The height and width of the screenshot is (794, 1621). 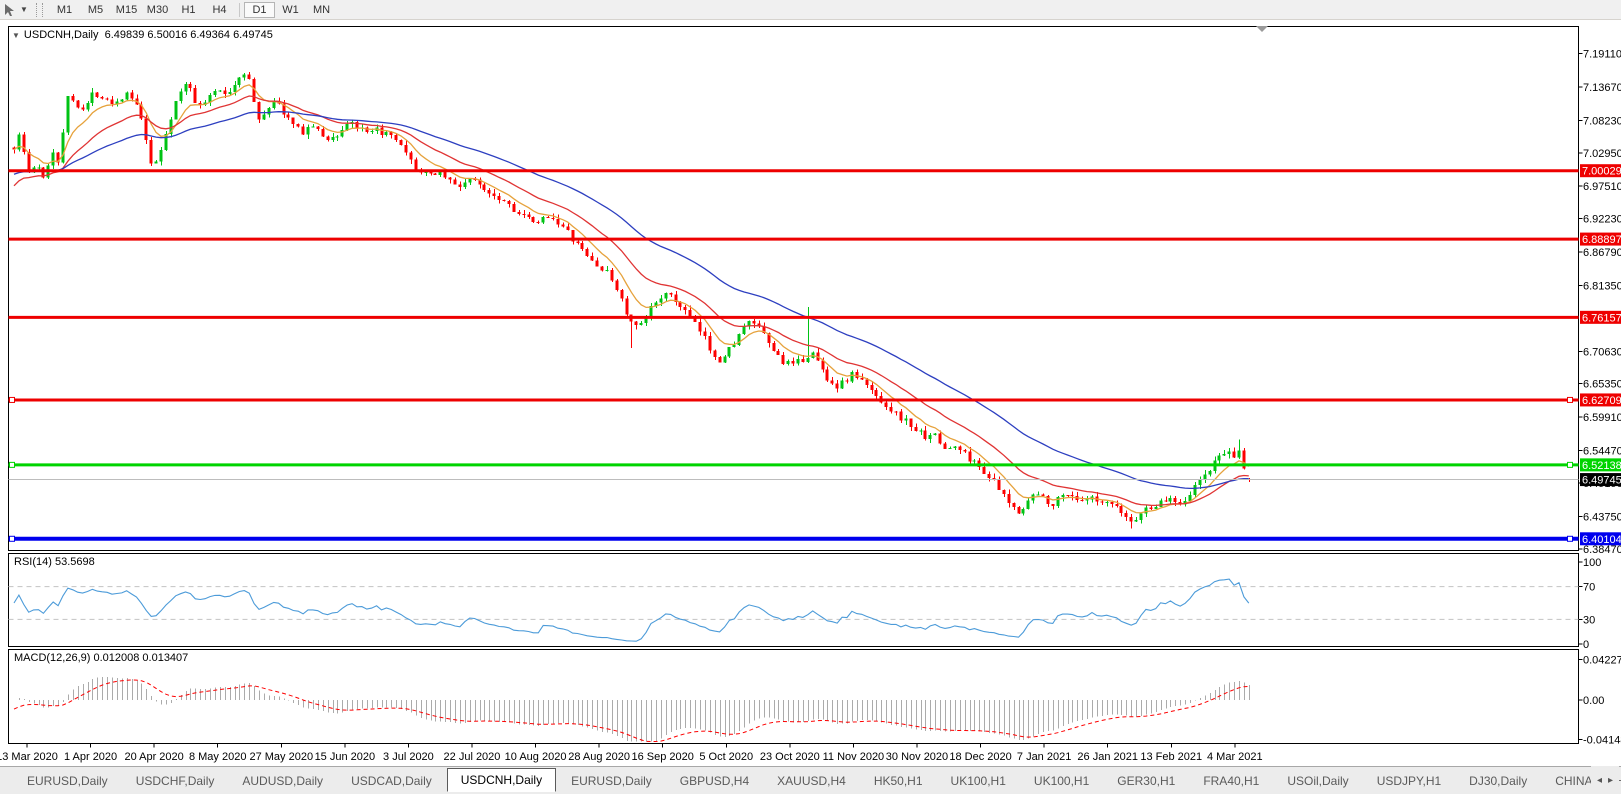 I want to click on price-tick-label: 7.02950, so click(x=1602, y=154).